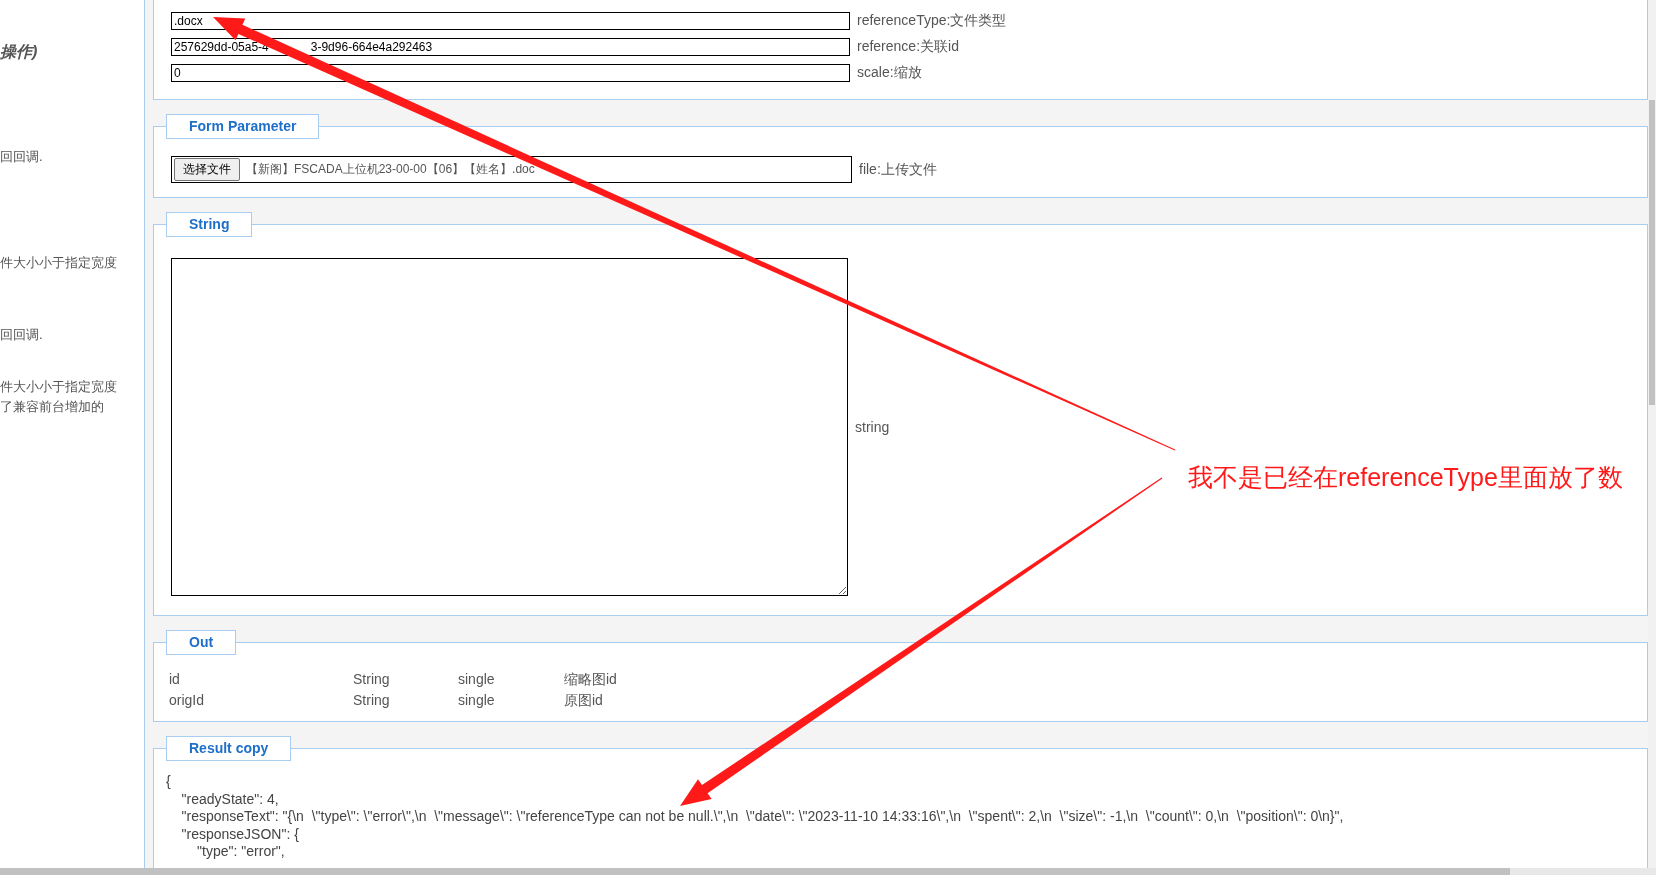  Describe the element at coordinates (932, 21) in the screenshot. I see `field-label: referenceType:文件类型` at that location.